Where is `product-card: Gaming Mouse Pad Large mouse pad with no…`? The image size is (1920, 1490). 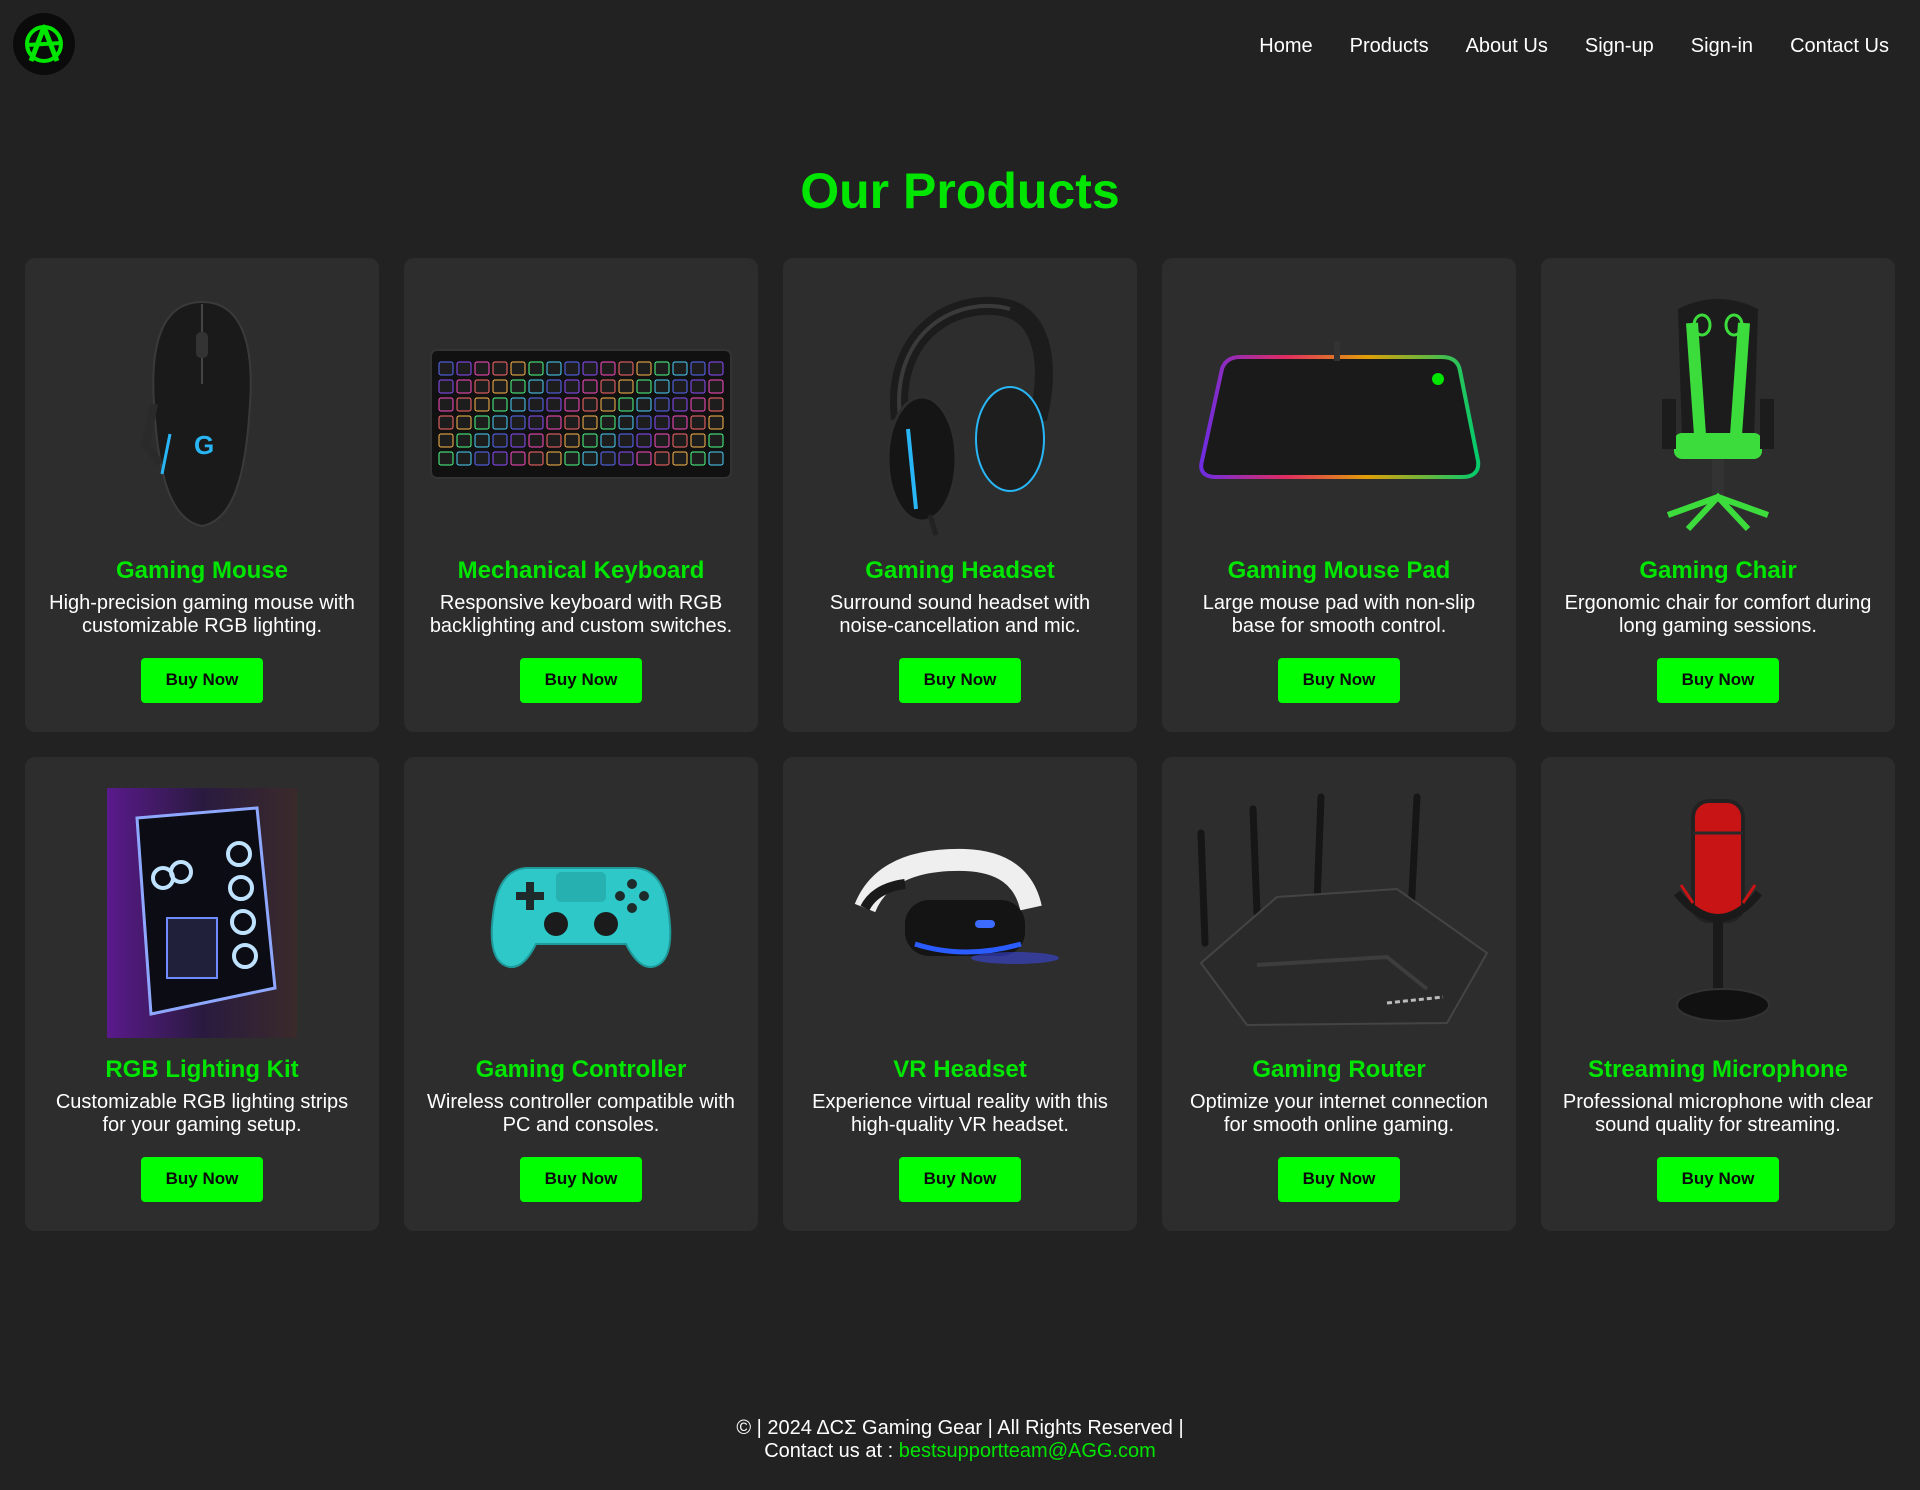 product-card: Gaming Mouse Pad Large mouse pad with no… is located at coordinates (1339, 495).